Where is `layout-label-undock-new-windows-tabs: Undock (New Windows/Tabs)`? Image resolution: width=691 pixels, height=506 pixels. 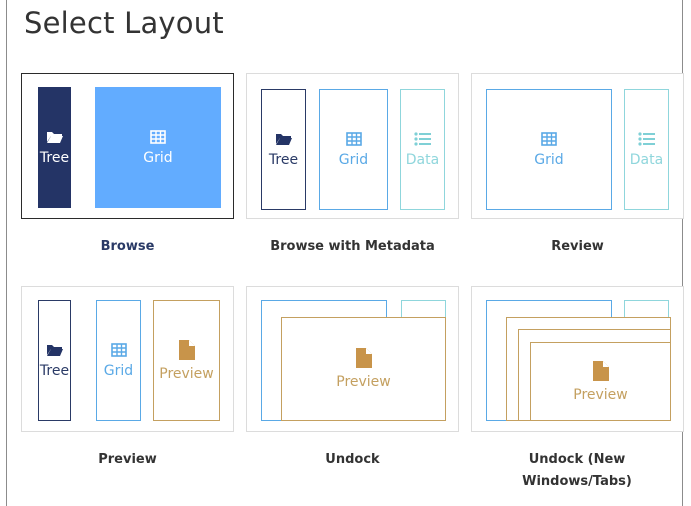 layout-label-undock-new-windows-tabs: Undock (New Windows/Tabs) is located at coordinates (577, 470).